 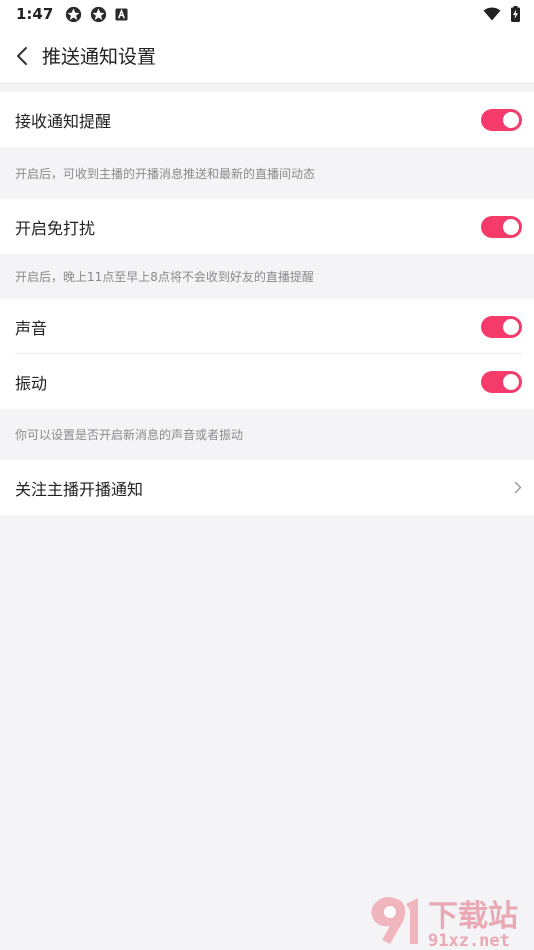 I want to click on sound-toggle, so click(x=501, y=326).